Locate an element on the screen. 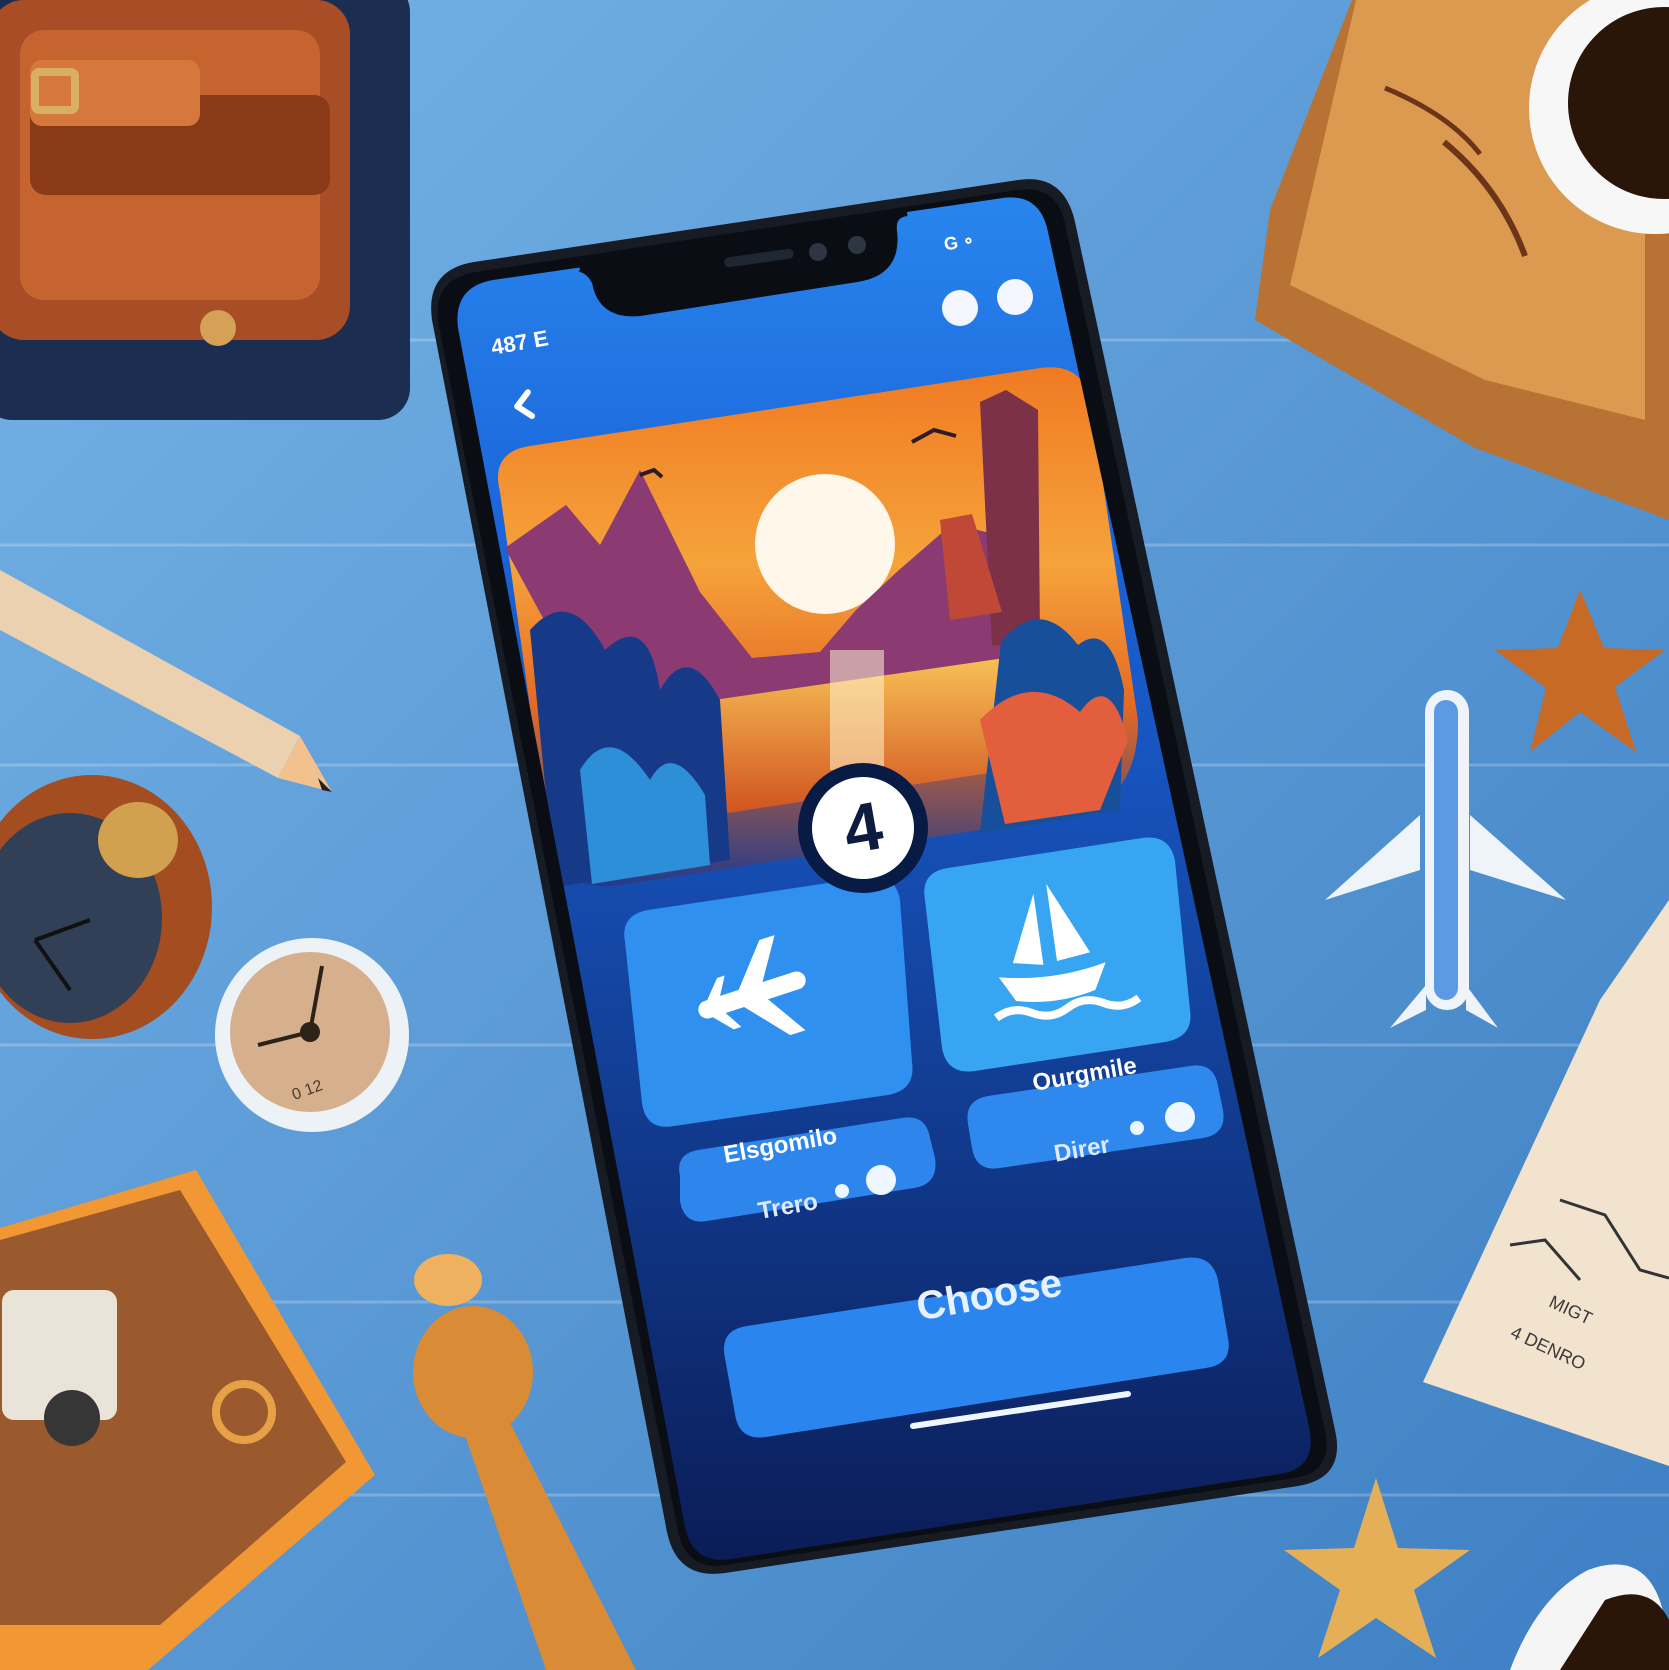 This screenshot has width=1669, height=1670. left-option-card is located at coordinates (764, 1001).